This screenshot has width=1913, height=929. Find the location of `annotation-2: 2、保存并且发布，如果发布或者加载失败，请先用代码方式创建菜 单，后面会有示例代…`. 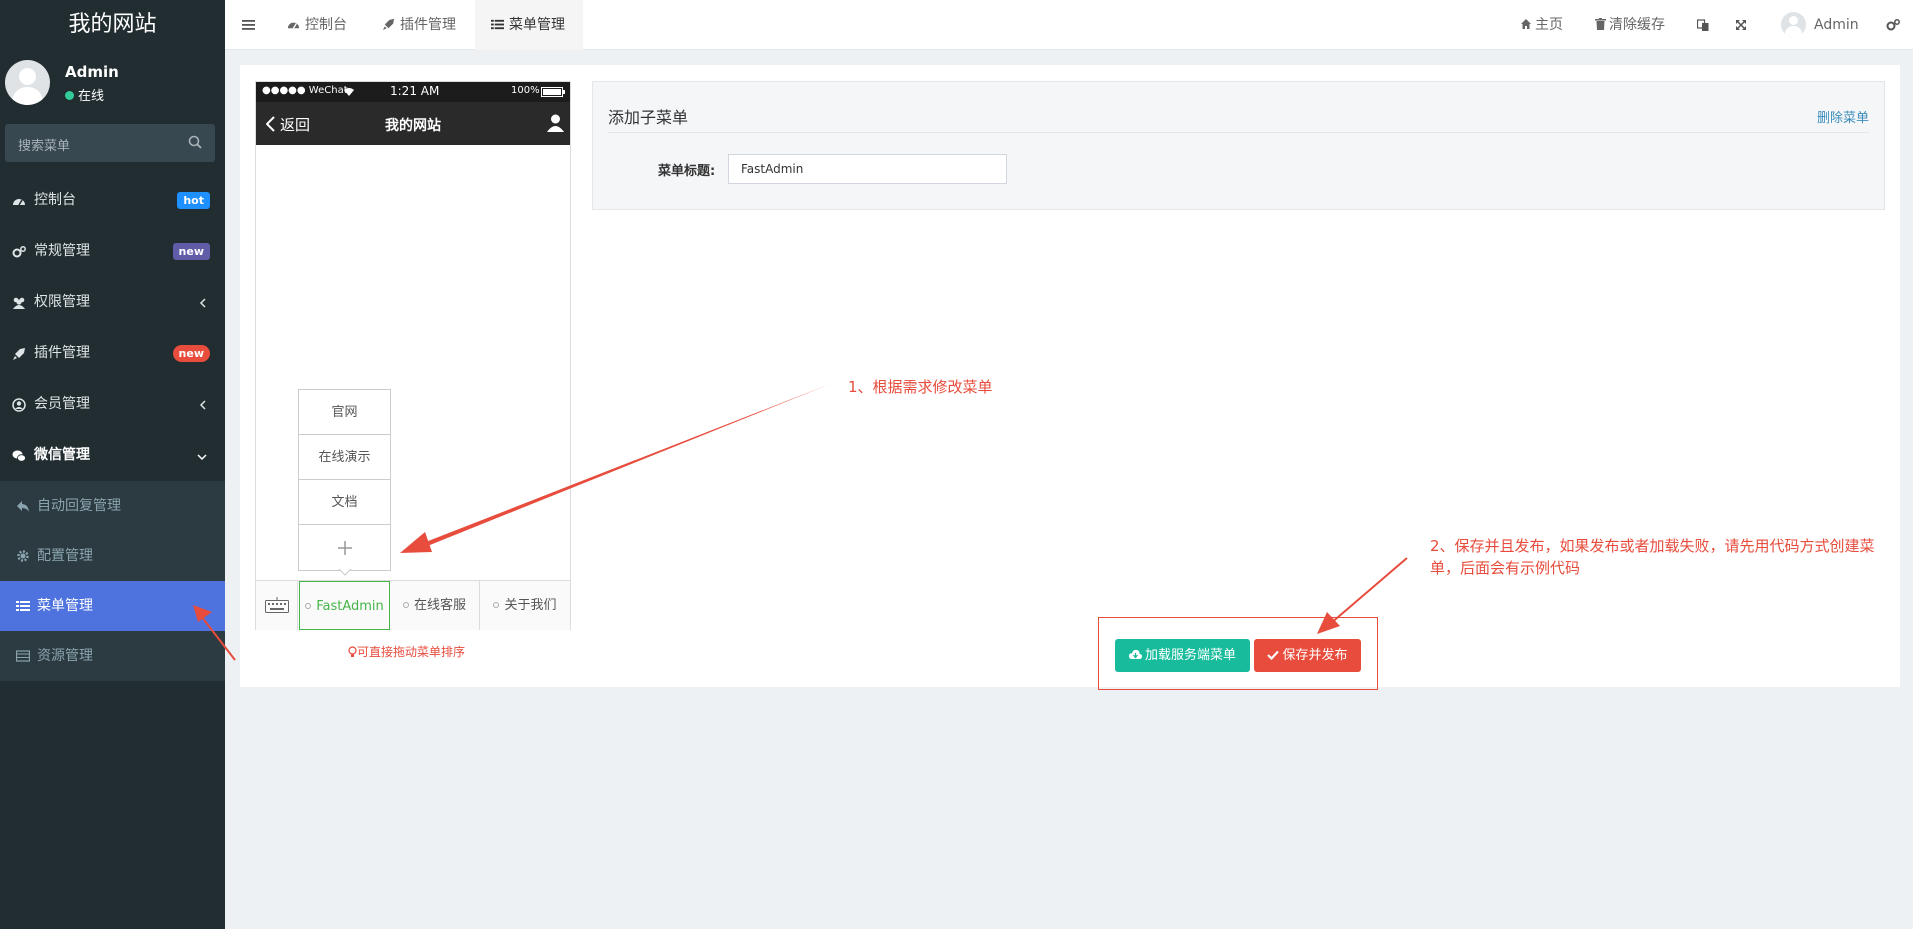

annotation-2: 2、保存并且发布，如果发布或者加载失败，请先用代码方式创建菜 单，后面会有示例代… is located at coordinates (1652, 557).